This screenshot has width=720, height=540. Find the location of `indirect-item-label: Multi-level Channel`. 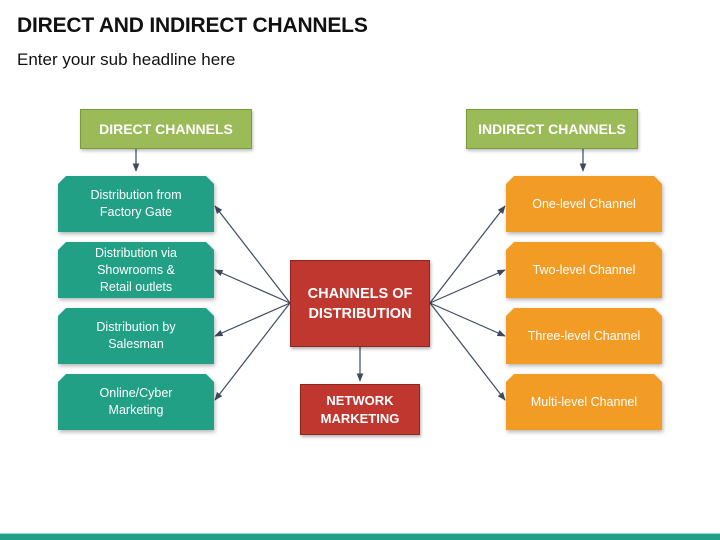

indirect-item-label: Multi-level Channel is located at coordinates (584, 401).